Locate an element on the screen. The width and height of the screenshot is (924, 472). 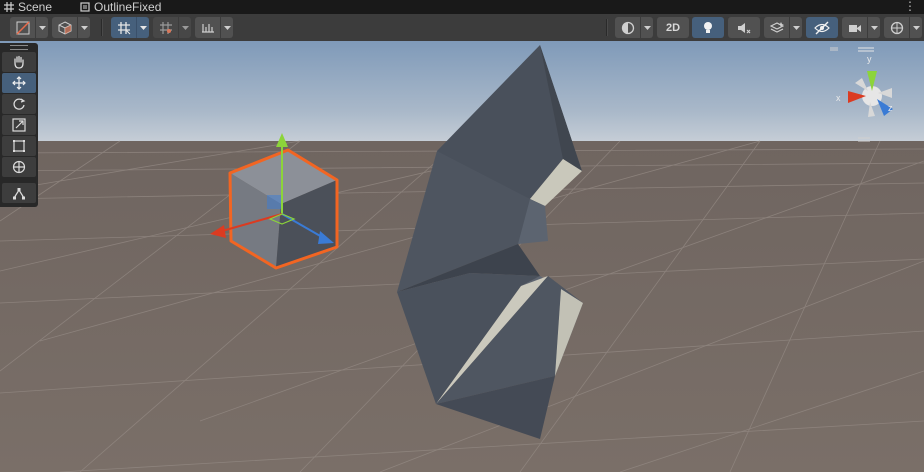
orientation-gizmo: y x z is located at coordinates (871, 96).